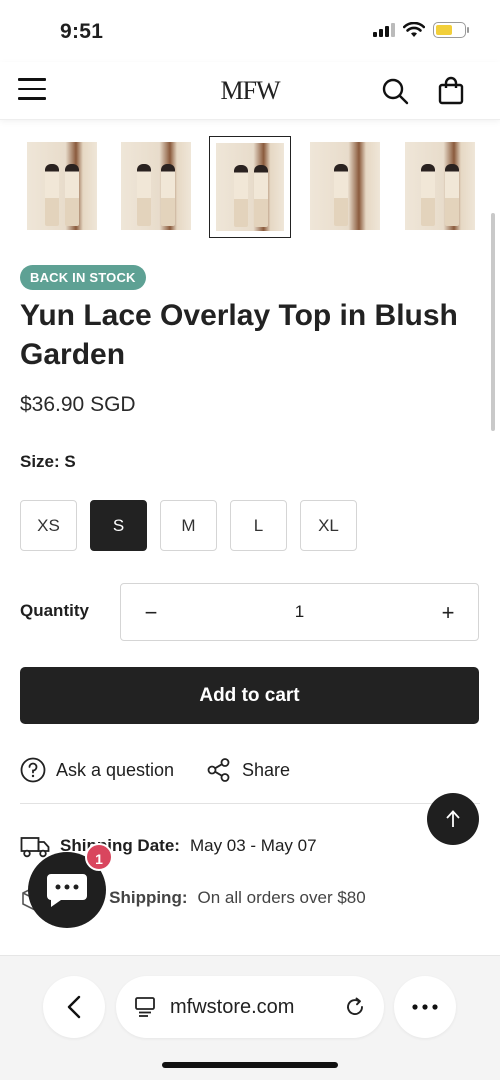 Image resolution: width=500 pixels, height=1080 pixels. Describe the element at coordinates (99, 857) in the screenshot. I see `chat-notification-badge: 1` at that location.